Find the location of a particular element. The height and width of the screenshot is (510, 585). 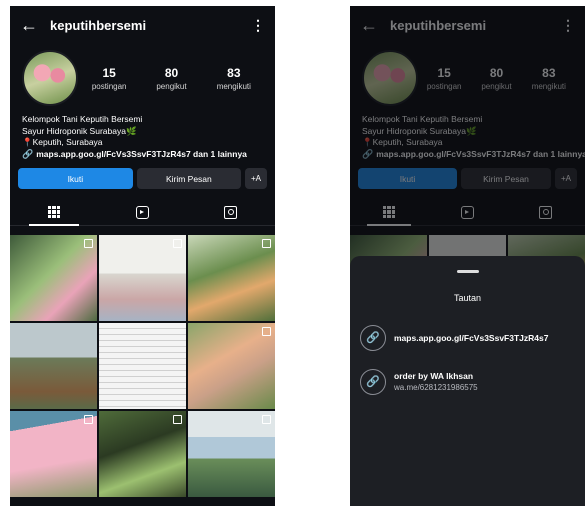

sheet-title: Tautan is located at coordinates (467, 297).